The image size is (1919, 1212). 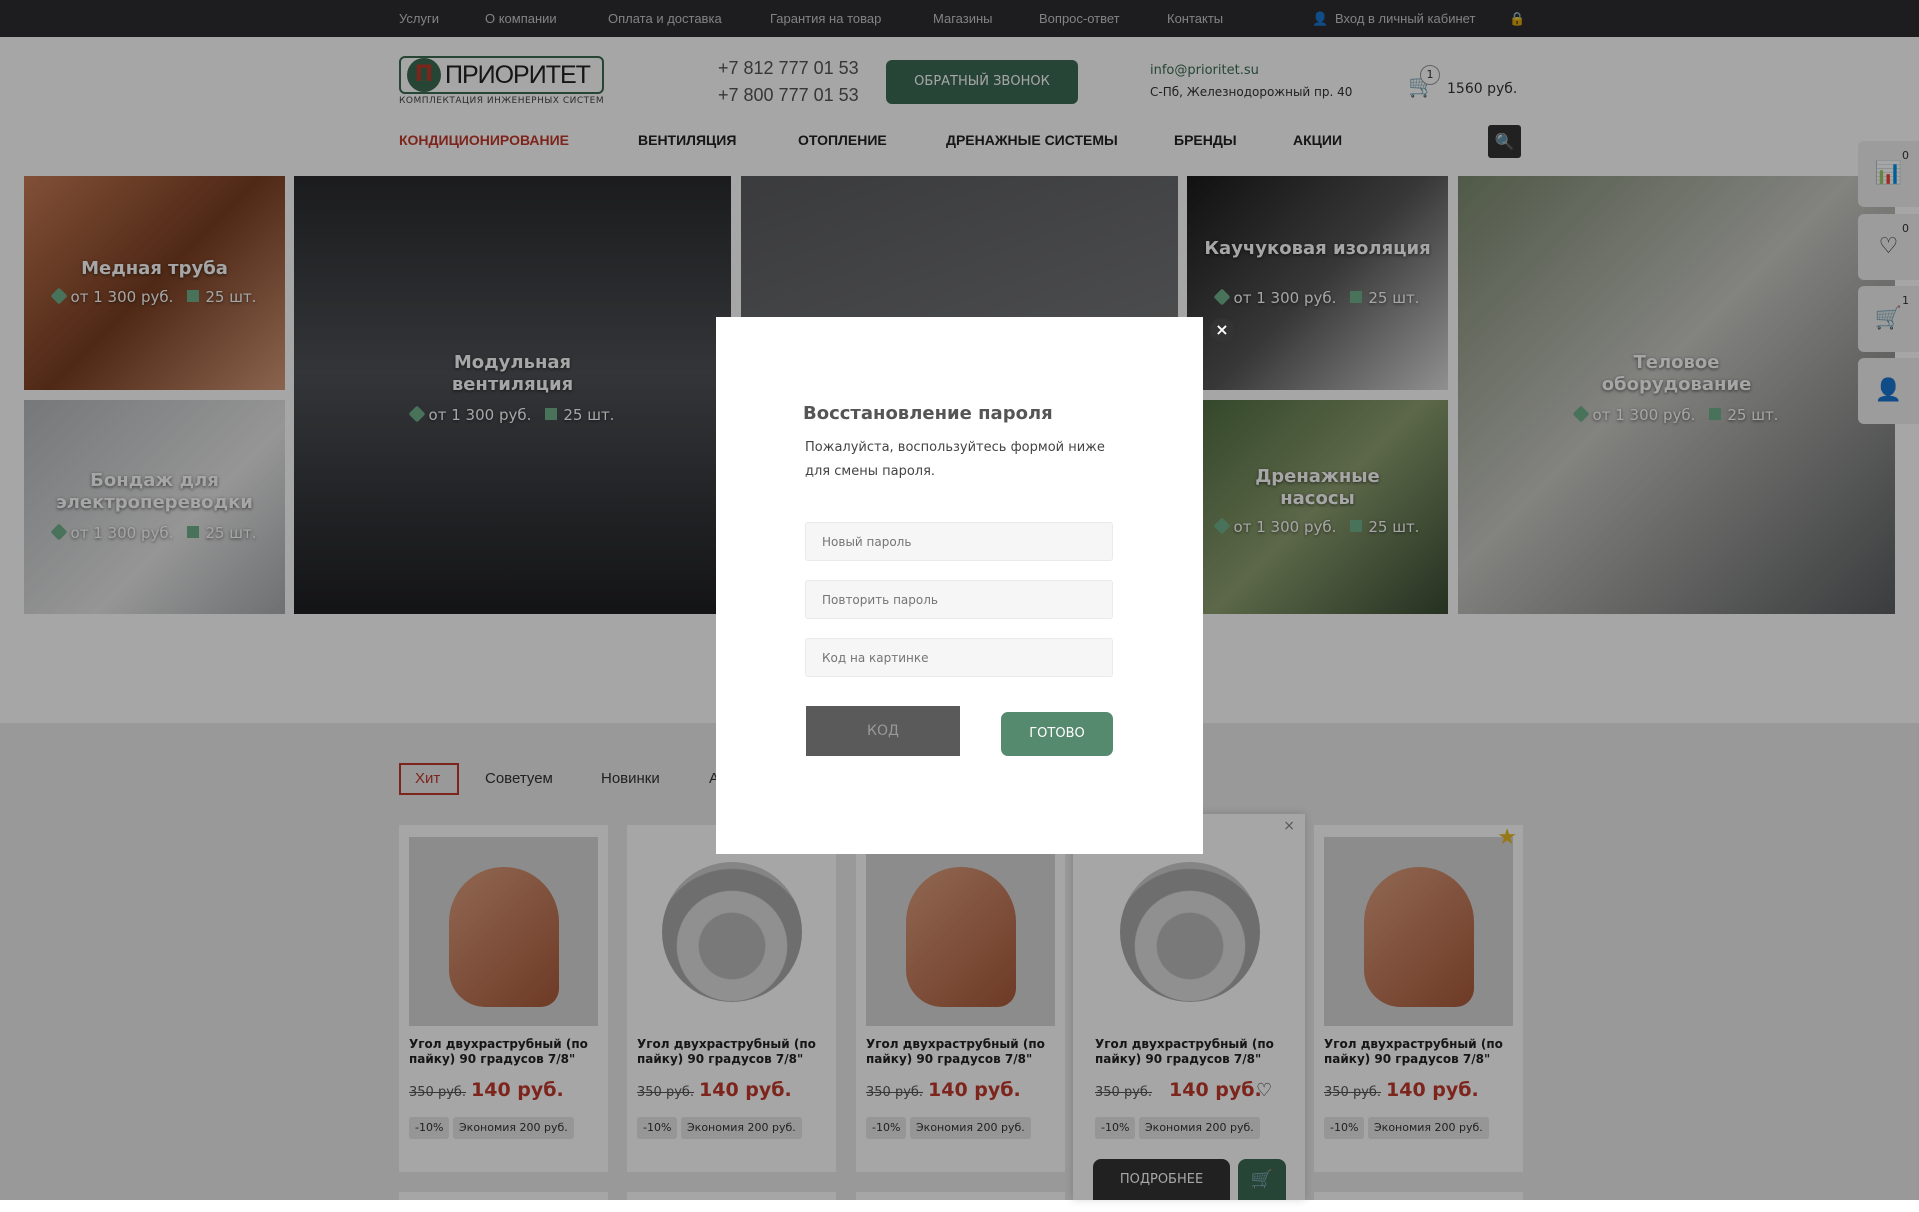 What do you see at coordinates (959, 541) in the screenshot?
I see `new-password-input` at bounding box center [959, 541].